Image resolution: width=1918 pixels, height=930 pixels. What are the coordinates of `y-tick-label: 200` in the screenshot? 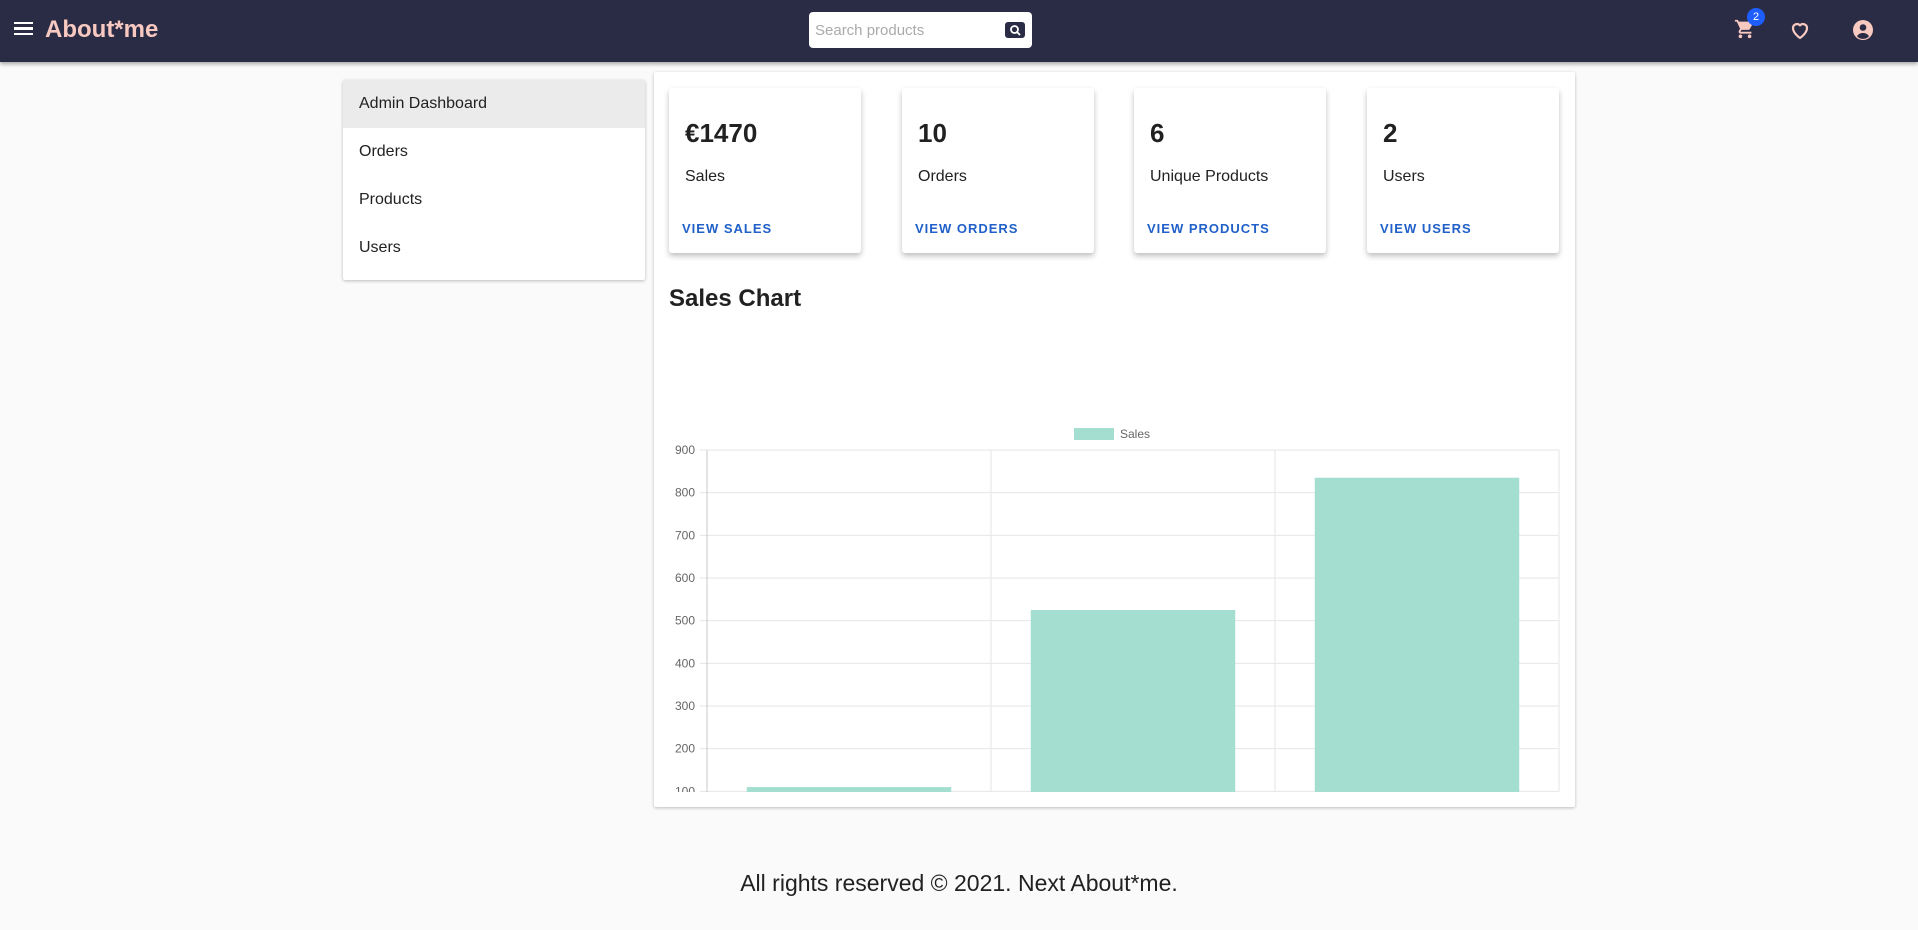 It's located at (685, 749).